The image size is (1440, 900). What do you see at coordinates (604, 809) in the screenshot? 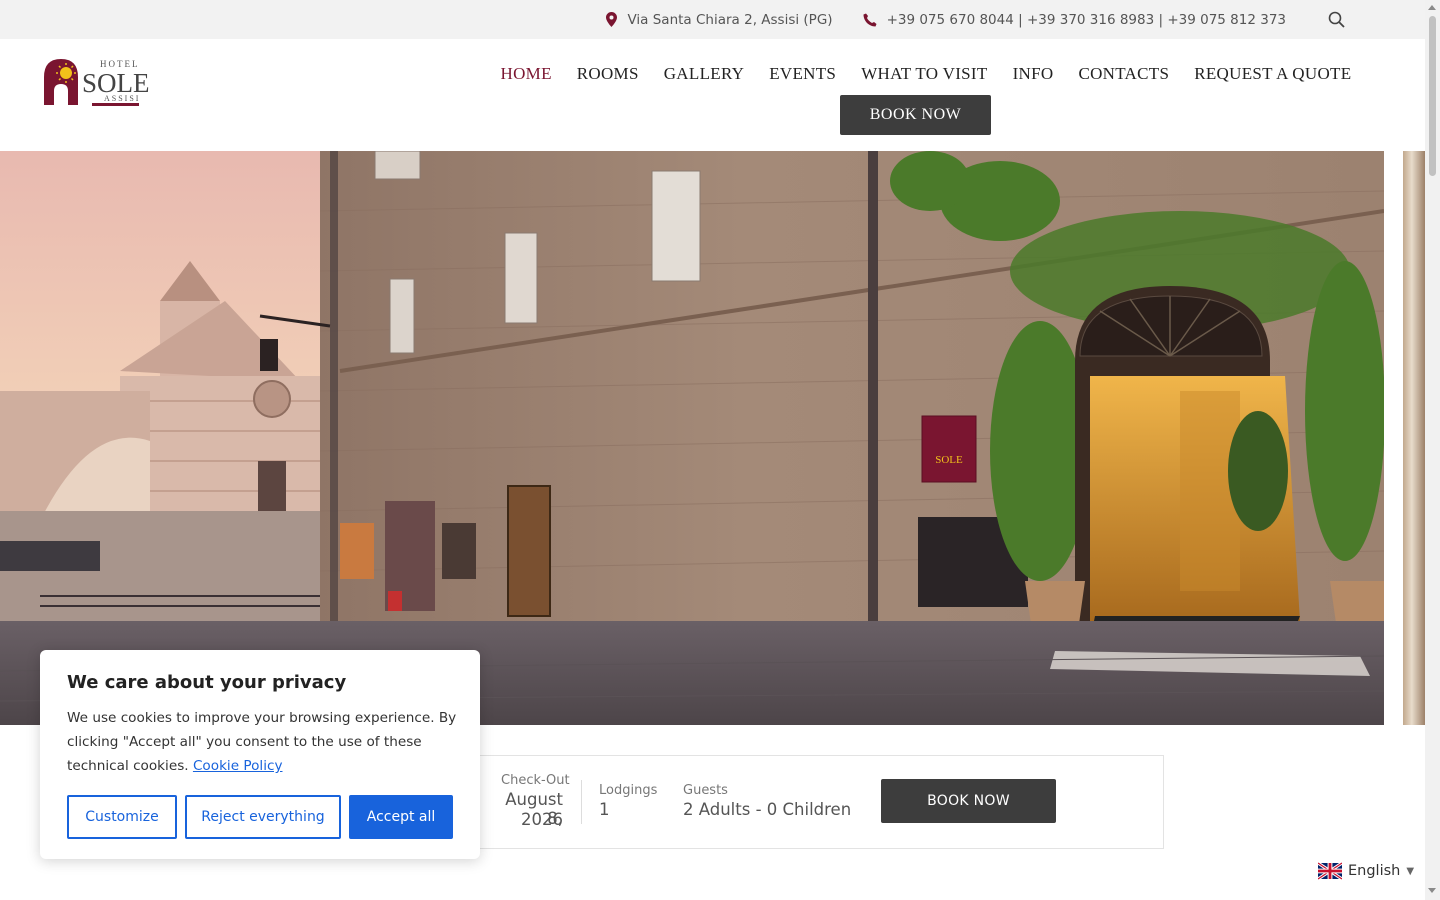
I see `lodgings-value: 1` at bounding box center [604, 809].